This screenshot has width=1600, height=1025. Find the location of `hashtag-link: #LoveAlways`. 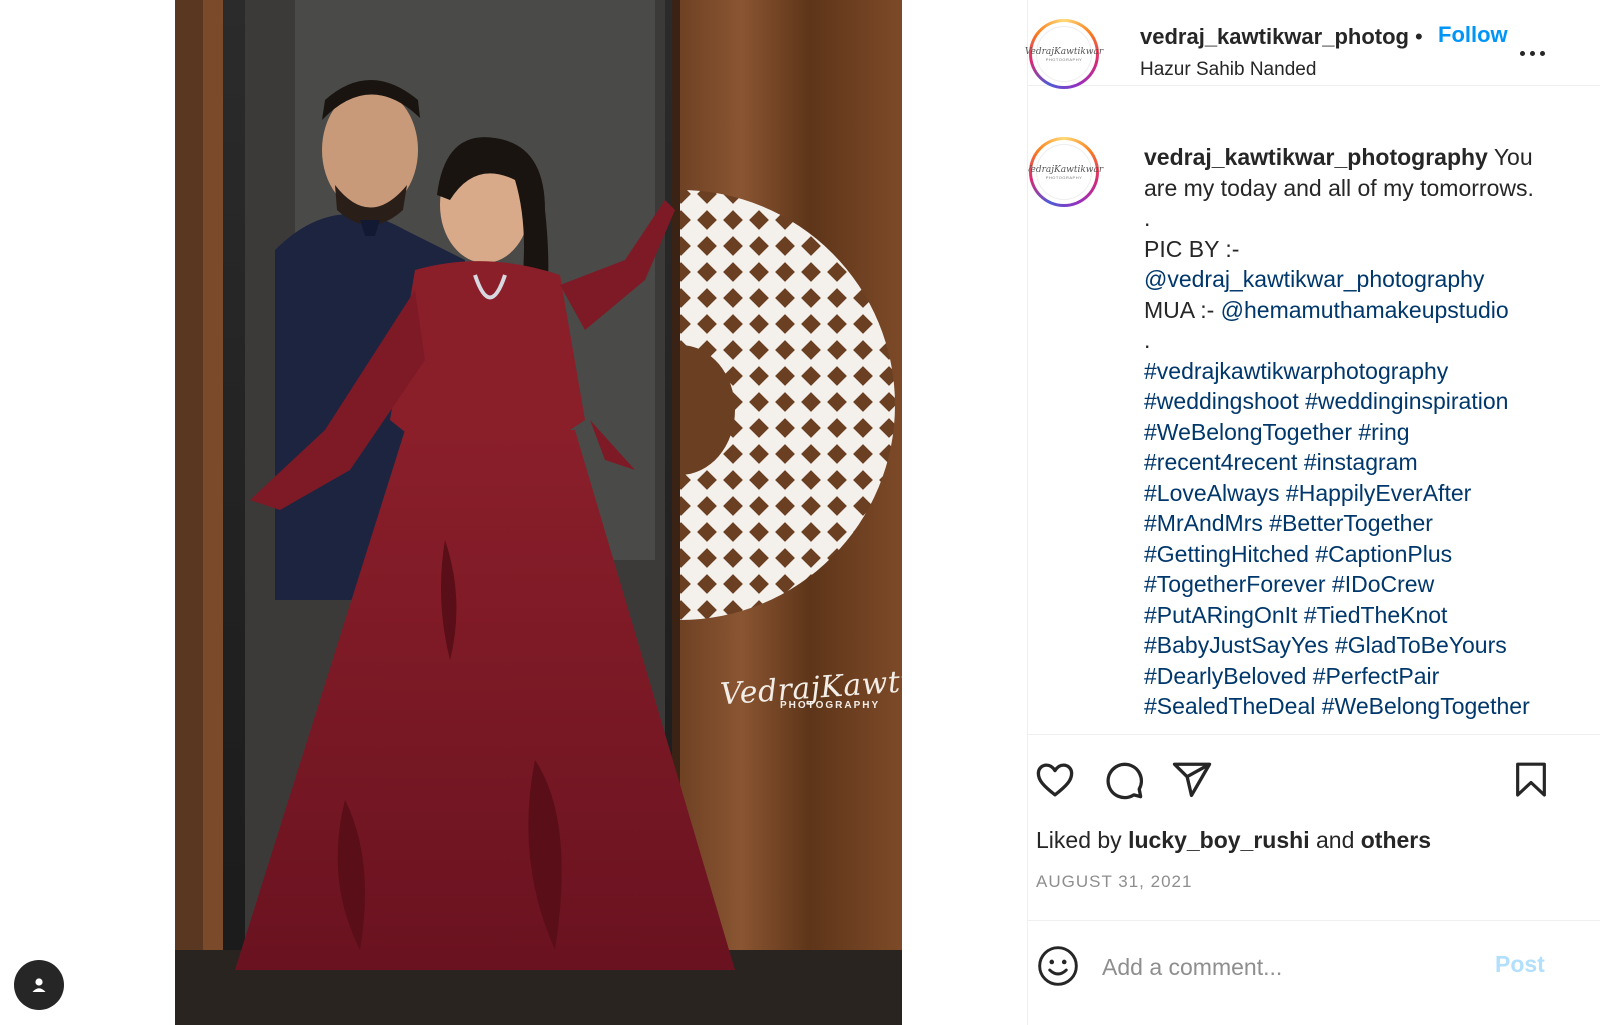

hashtag-link: #LoveAlways is located at coordinates (1212, 493).